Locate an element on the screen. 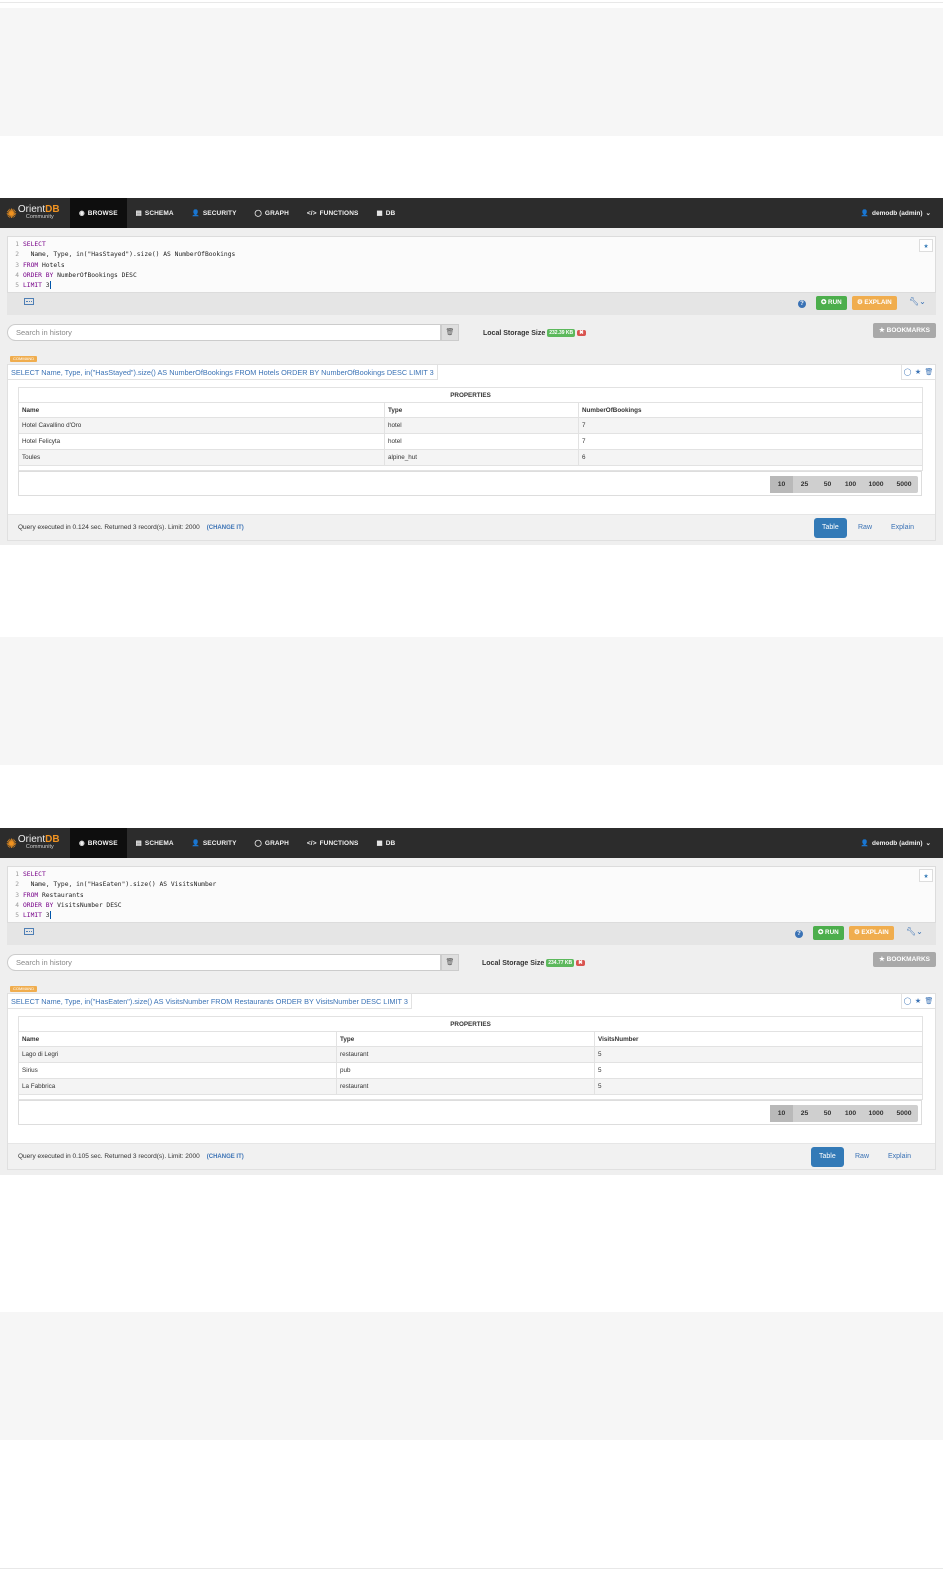  user-icon: 👤 is located at coordinates (195, 843).